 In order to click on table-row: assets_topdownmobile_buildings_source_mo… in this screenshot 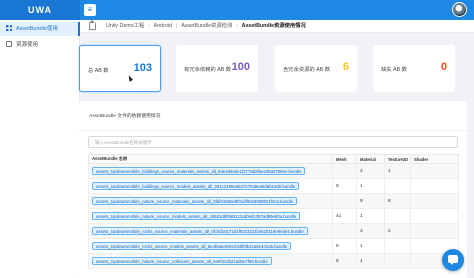, I will do `click(273, 186)`.